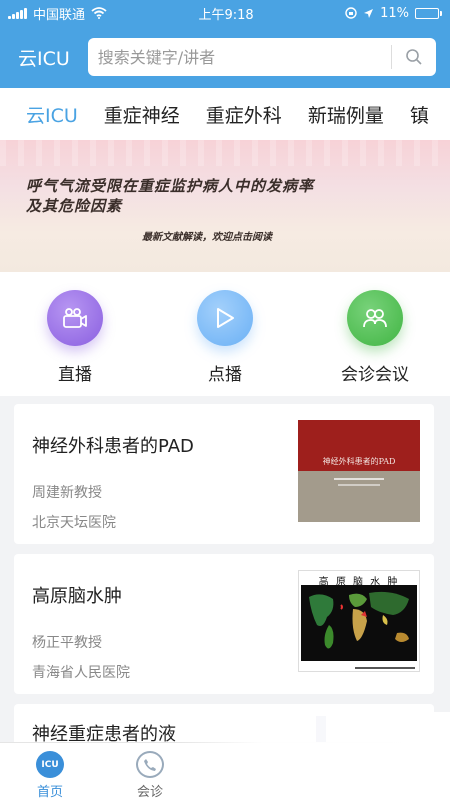 The image size is (450, 800). What do you see at coordinates (346, 114) in the screenshot?
I see `tab-xinrui-cases: 新瑞例量` at bounding box center [346, 114].